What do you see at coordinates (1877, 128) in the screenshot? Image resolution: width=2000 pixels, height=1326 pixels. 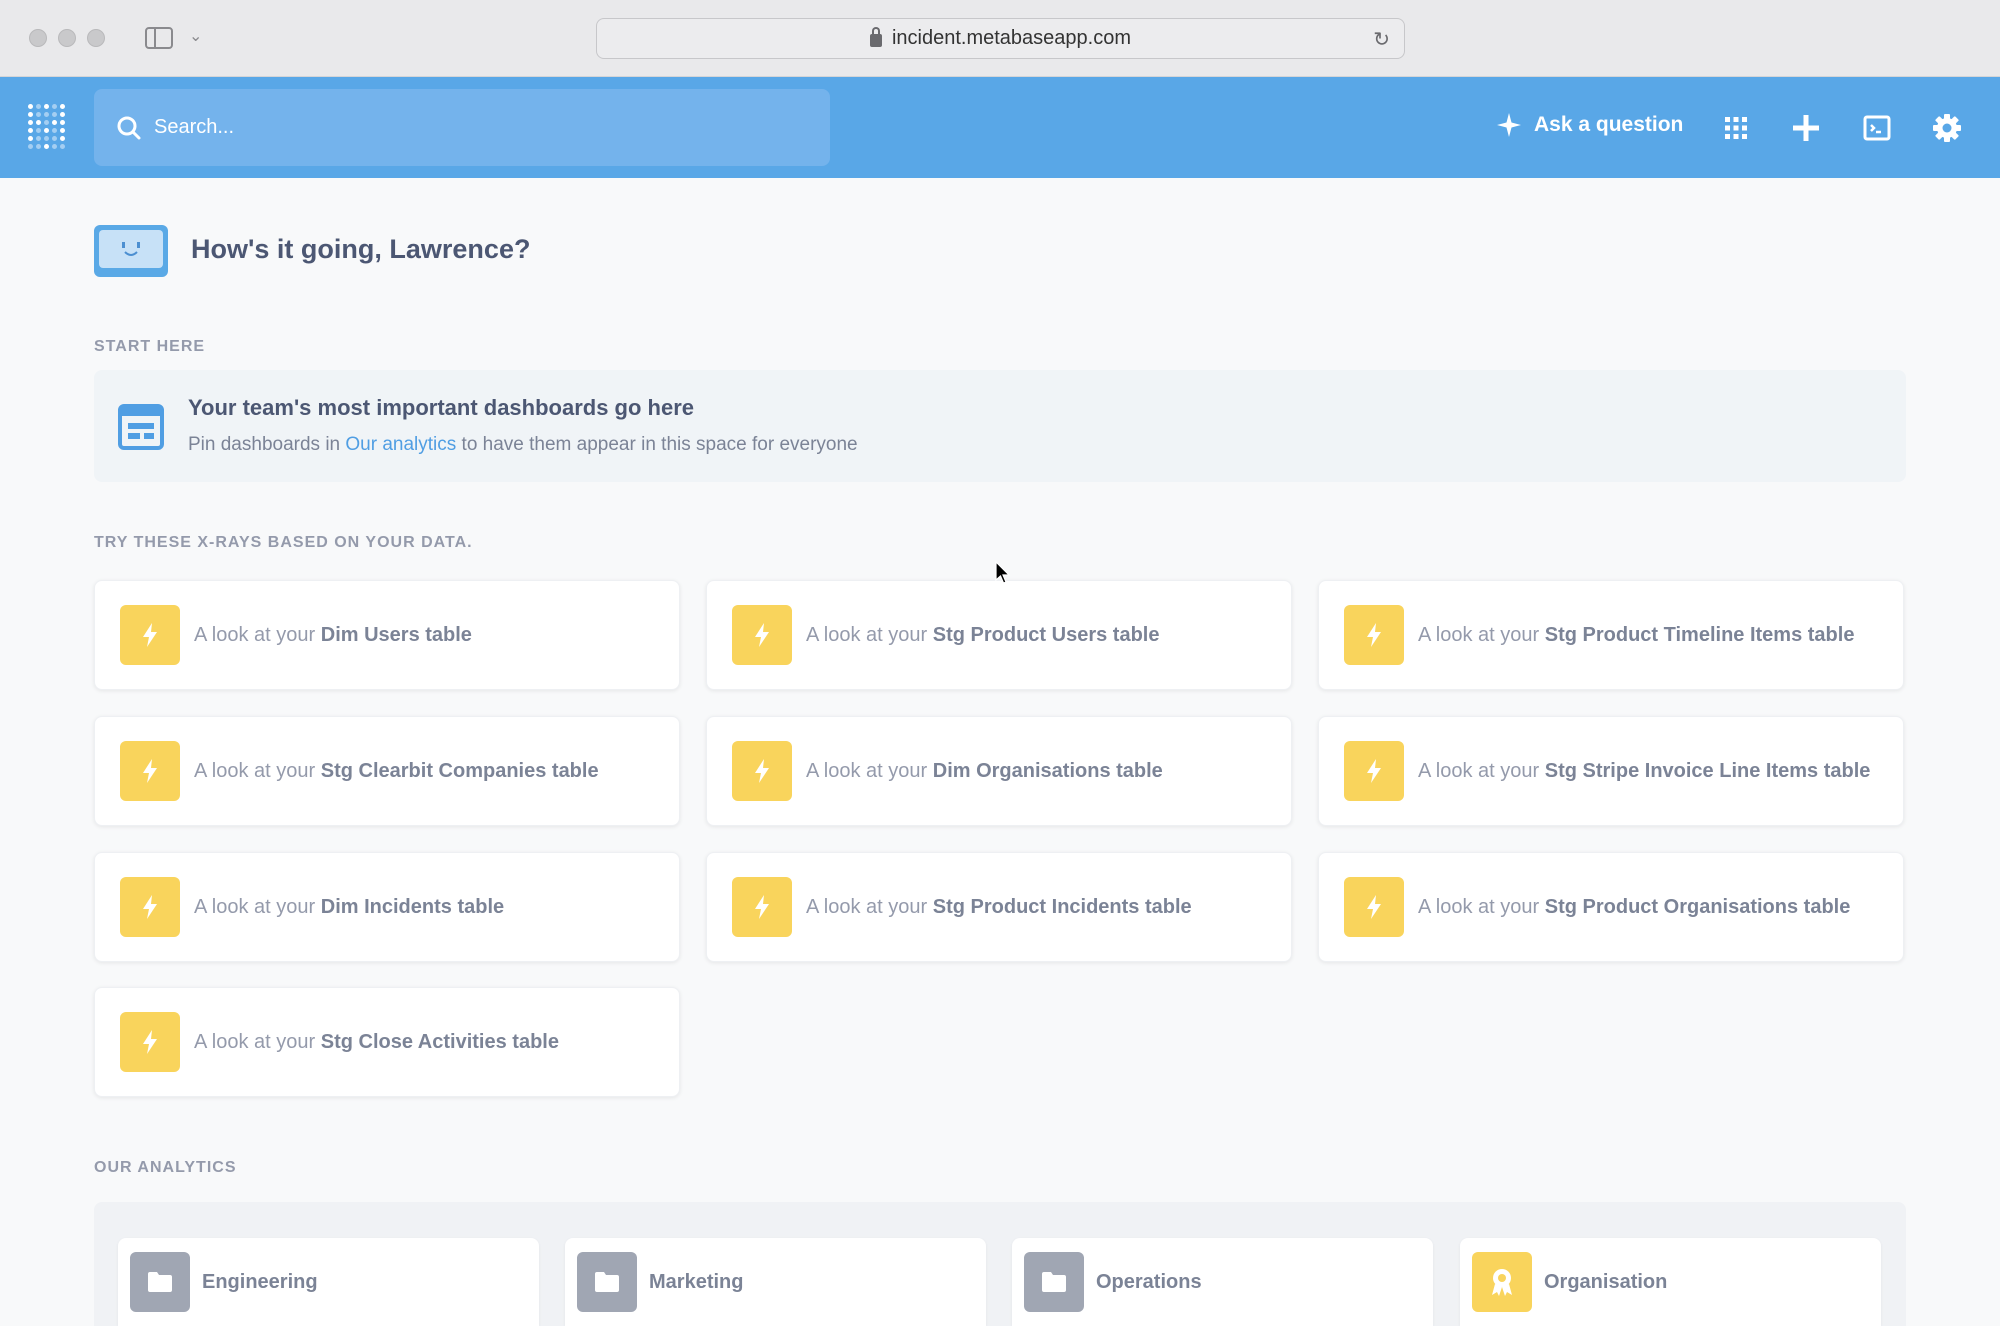 I see `terminal-icon` at bounding box center [1877, 128].